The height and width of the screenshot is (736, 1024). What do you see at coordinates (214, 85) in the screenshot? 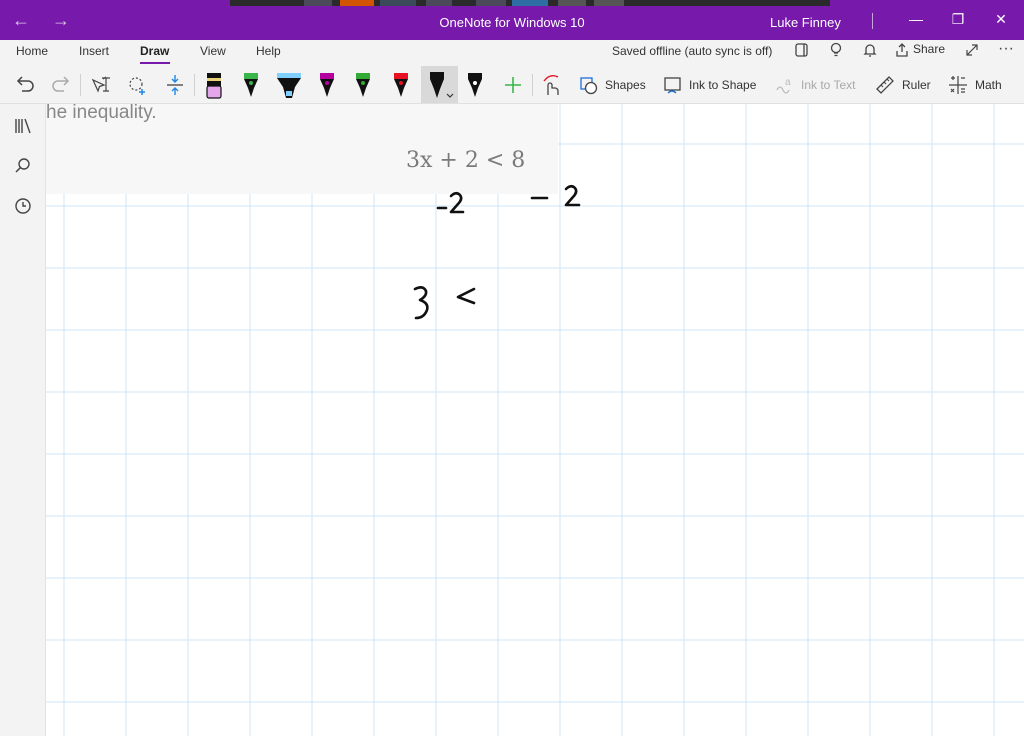
I see `eraser-icon` at bounding box center [214, 85].